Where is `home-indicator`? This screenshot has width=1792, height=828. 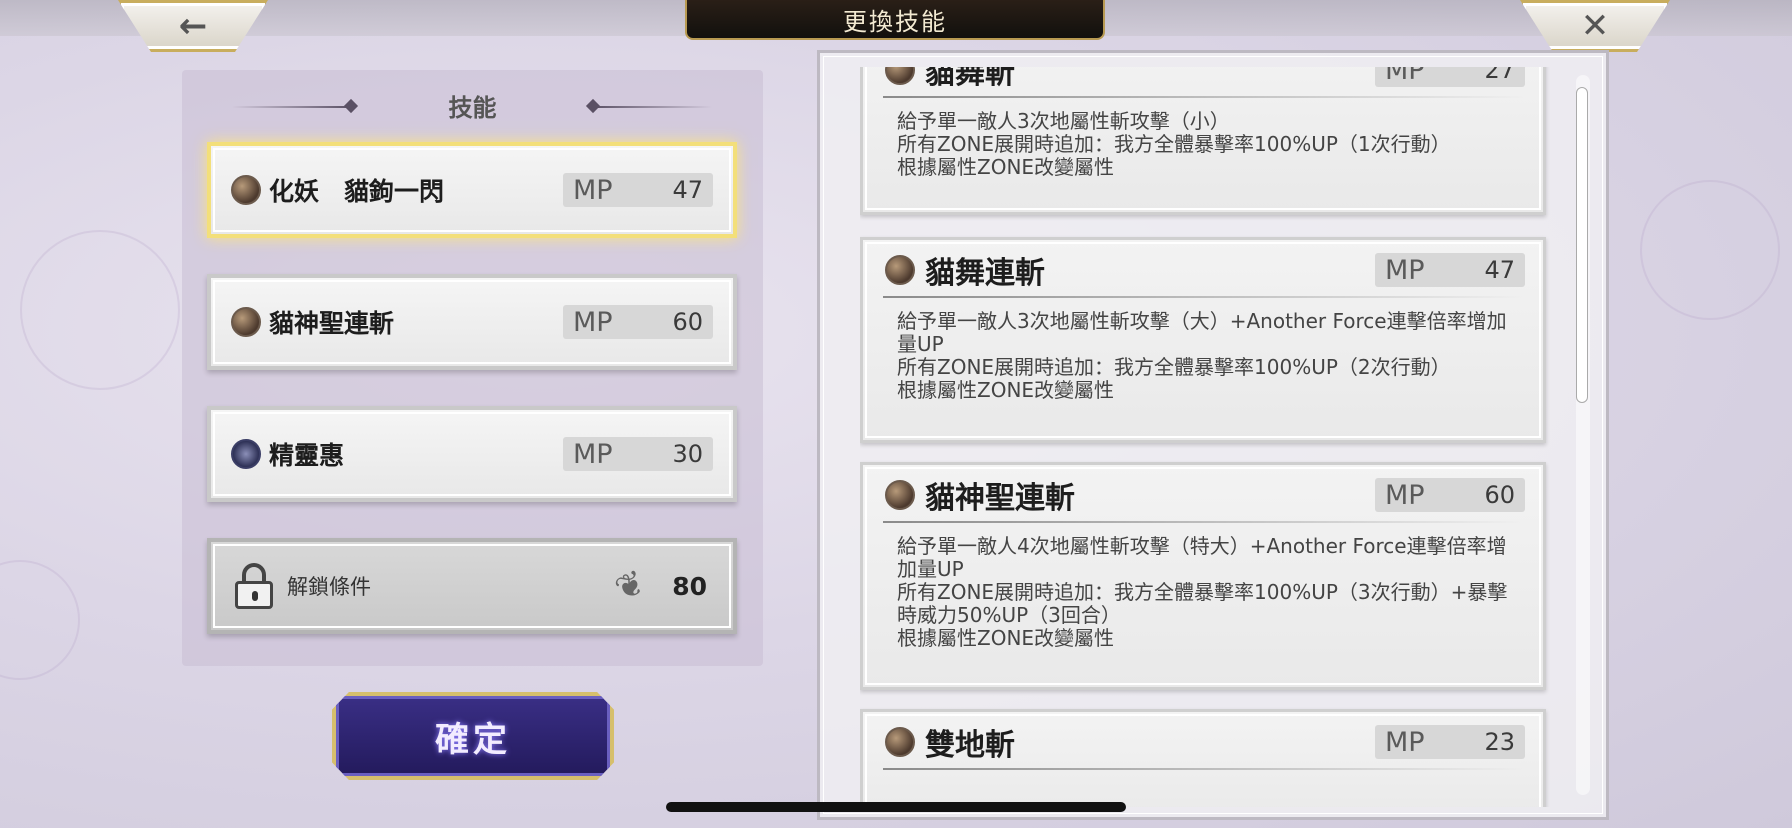 home-indicator is located at coordinates (896, 807).